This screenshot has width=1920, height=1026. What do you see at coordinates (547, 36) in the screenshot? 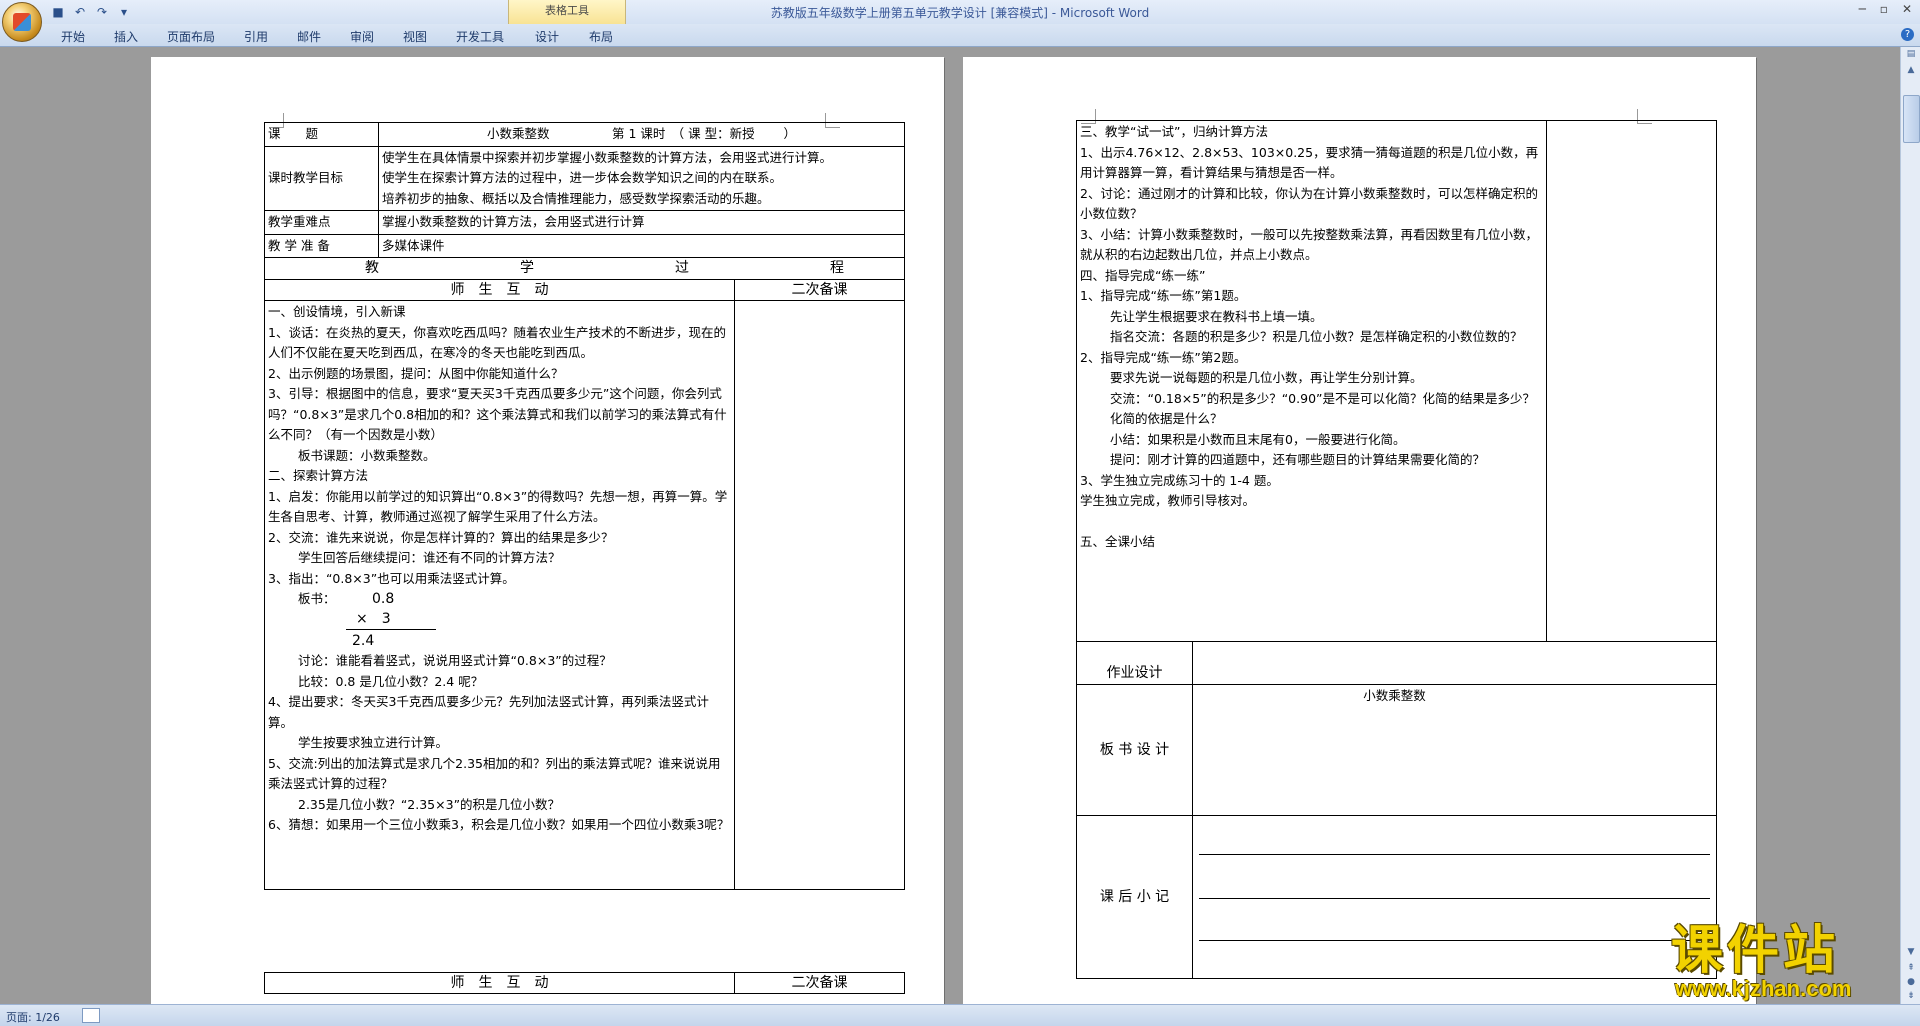
I see `tab-design: 设计` at bounding box center [547, 36].